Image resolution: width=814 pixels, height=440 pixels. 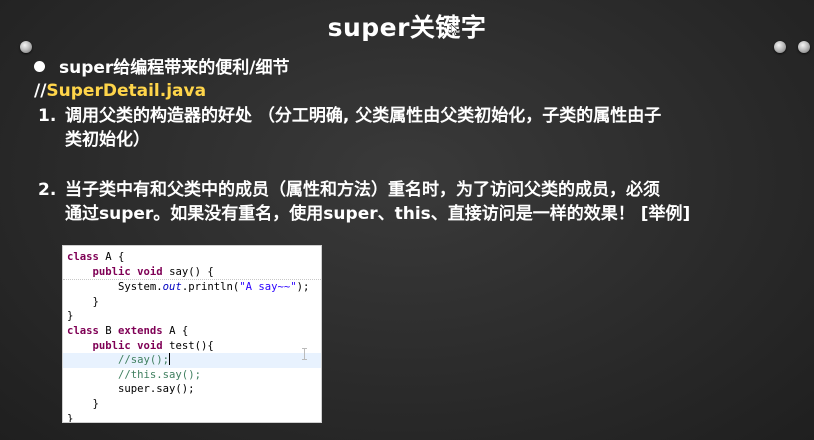 What do you see at coordinates (70, 417) in the screenshot?
I see `code-line-12: }` at bounding box center [70, 417].